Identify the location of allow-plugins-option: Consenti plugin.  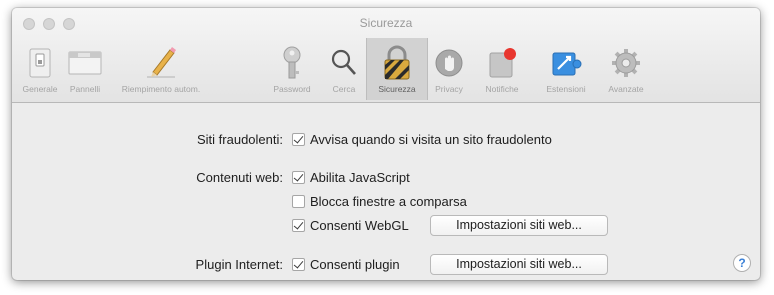
(346, 264).